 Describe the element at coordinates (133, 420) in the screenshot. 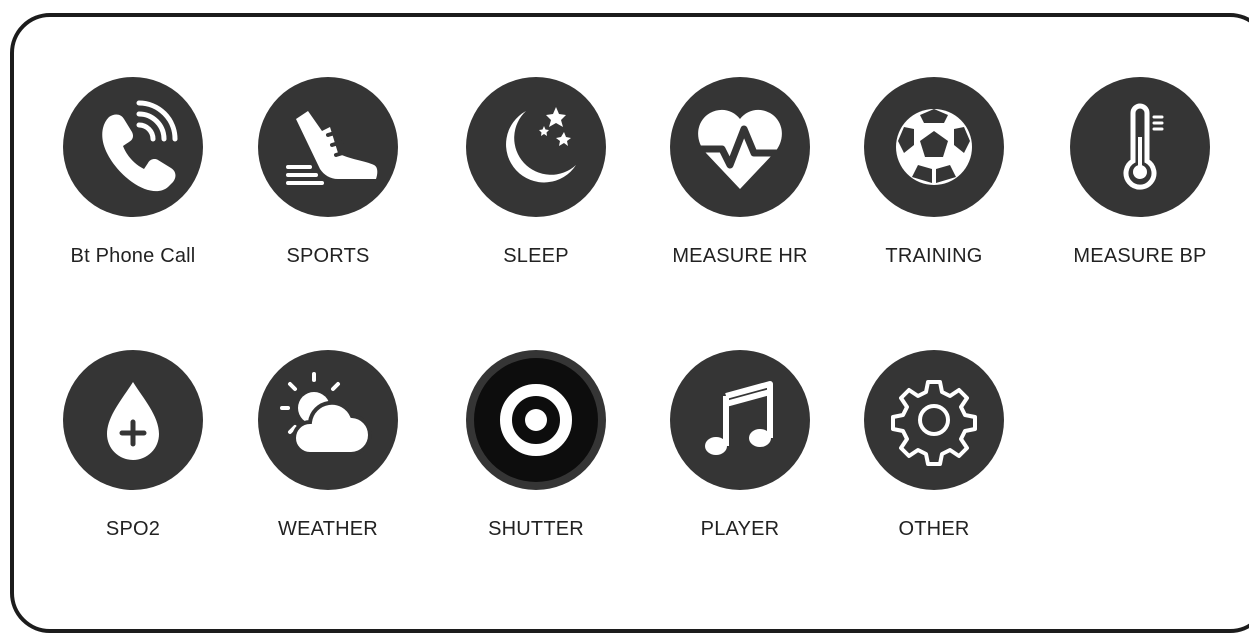

I see `blood-drop-plus-icon` at that location.